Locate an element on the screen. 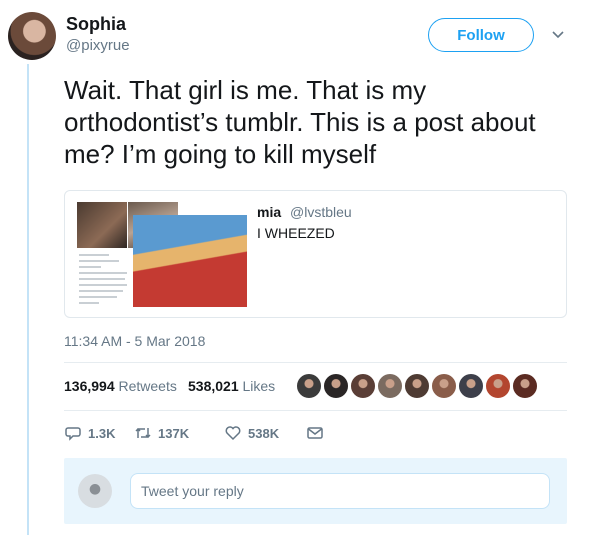 This screenshot has height=535, width=590. quoted-handle: @lvstbleu is located at coordinates (321, 212).